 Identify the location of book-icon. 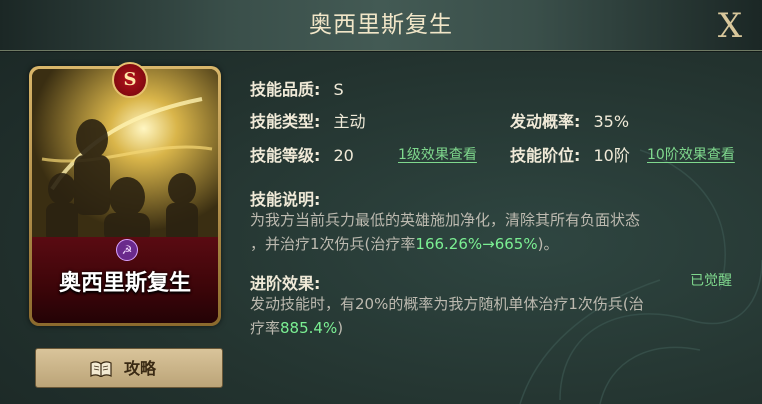
(101, 369).